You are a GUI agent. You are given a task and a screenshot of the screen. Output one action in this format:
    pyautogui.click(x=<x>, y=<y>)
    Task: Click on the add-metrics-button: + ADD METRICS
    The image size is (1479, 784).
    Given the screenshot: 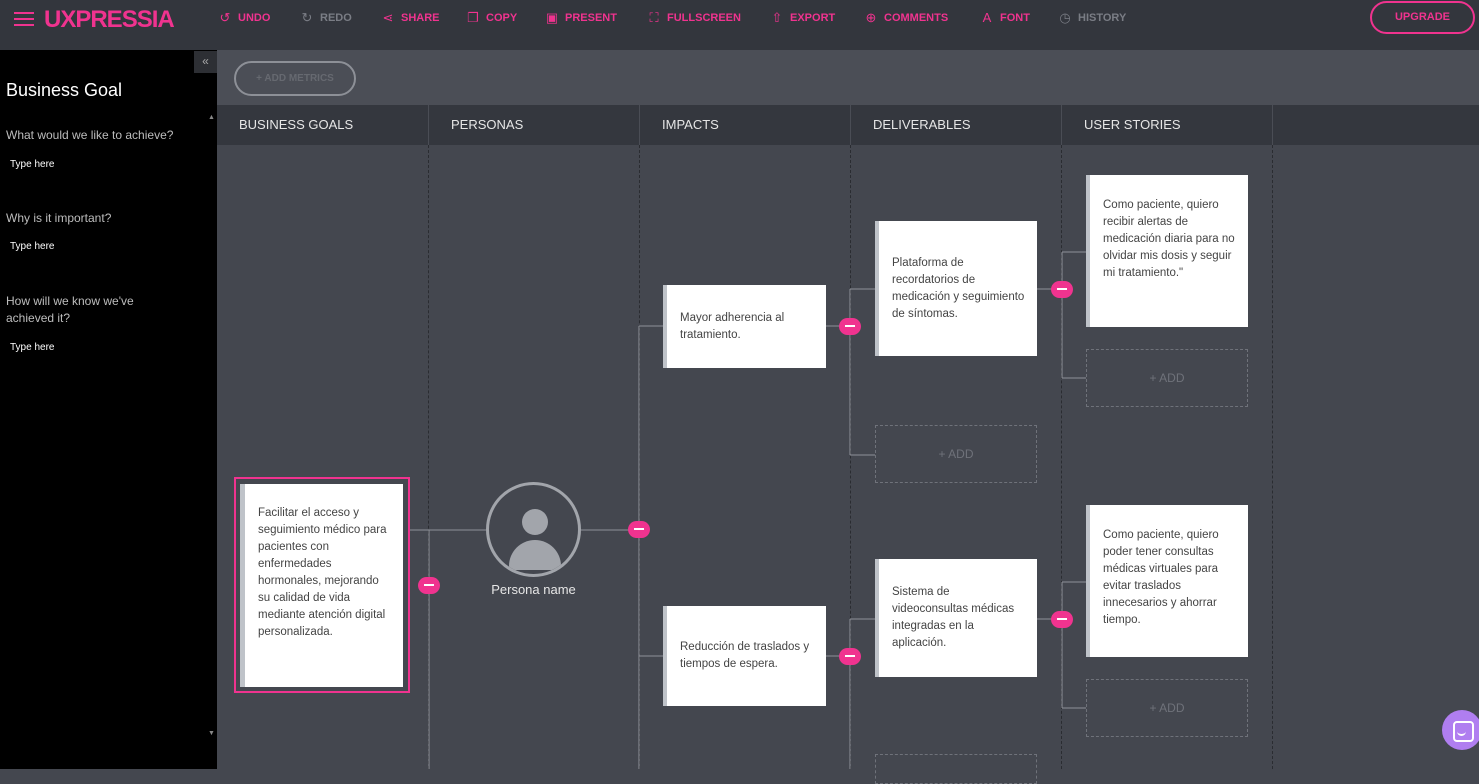 What is the action you would take?
    pyautogui.click(x=295, y=78)
    